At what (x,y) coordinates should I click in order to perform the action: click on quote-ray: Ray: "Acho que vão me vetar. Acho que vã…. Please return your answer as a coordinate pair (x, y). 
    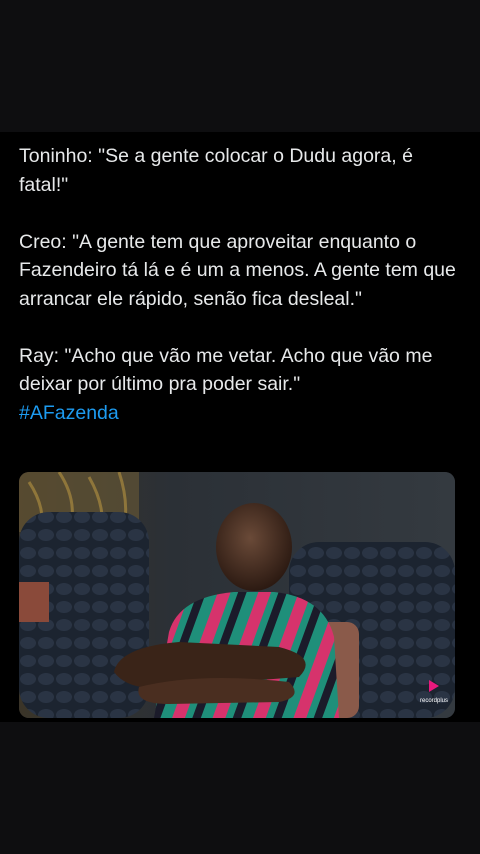
    Looking at the image, I should click on (241, 385).